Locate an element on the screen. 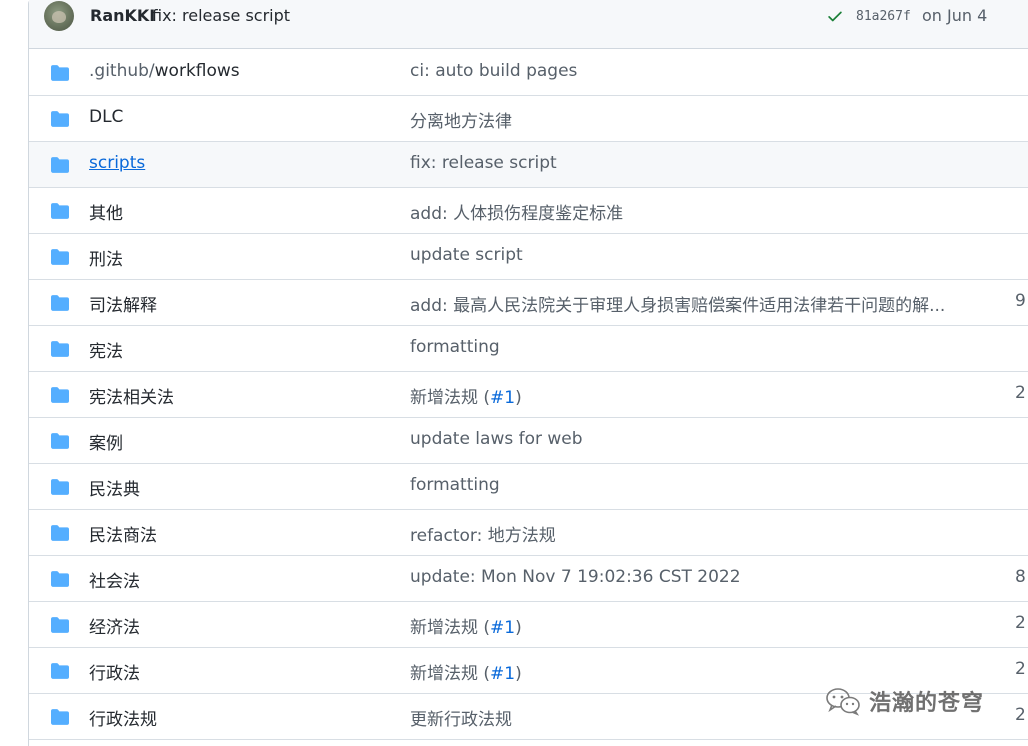 This screenshot has height=746, width=1028. file-name-link: .github/workflows is located at coordinates (164, 71).